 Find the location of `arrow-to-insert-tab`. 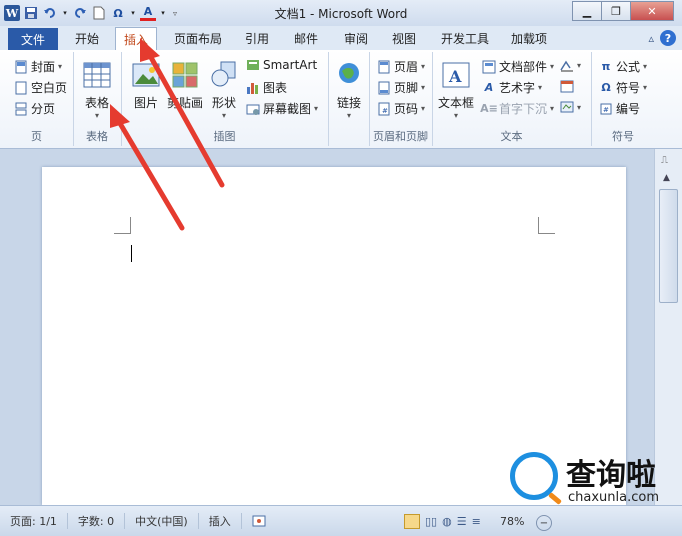

arrow-to-insert-tab is located at coordinates (182, 113).